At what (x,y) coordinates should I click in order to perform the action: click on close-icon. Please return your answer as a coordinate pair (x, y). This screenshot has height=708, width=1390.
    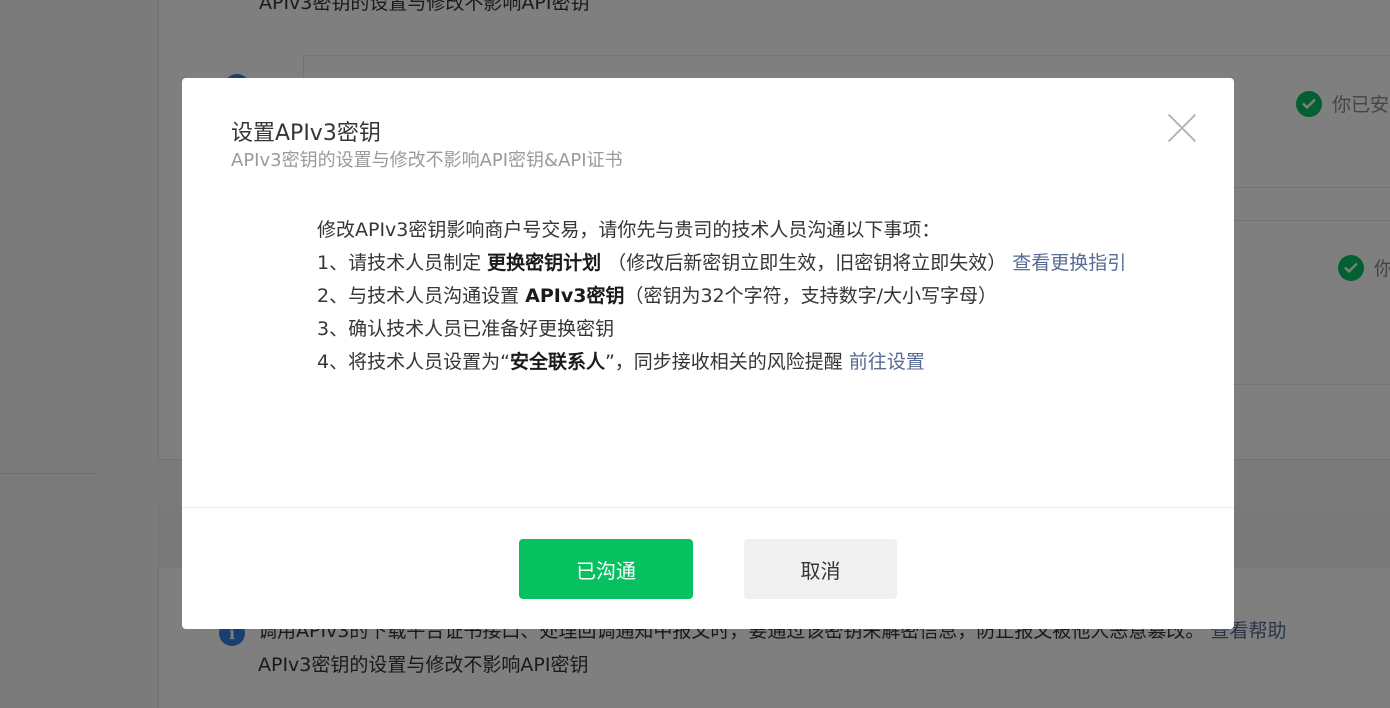
    Looking at the image, I should click on (1182, 128).